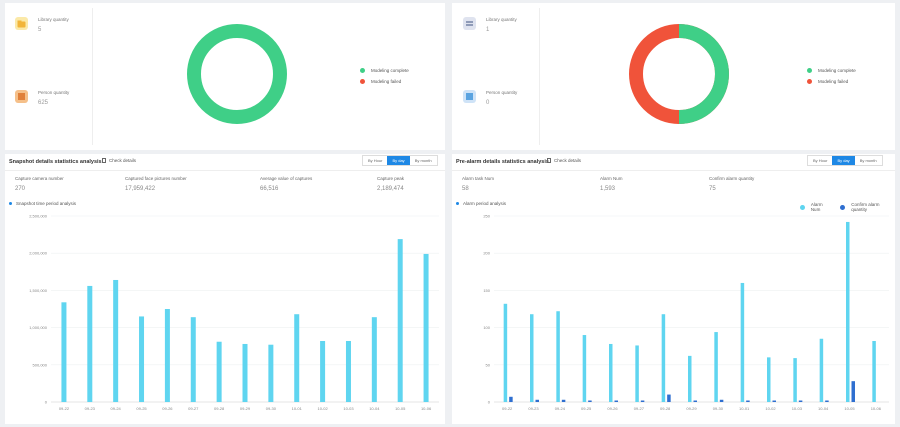 This screenshot has width=900, height=427. Describe the element at coordinates (465, 189) in the screenshot. I see `kpi-value: 58` at that location.